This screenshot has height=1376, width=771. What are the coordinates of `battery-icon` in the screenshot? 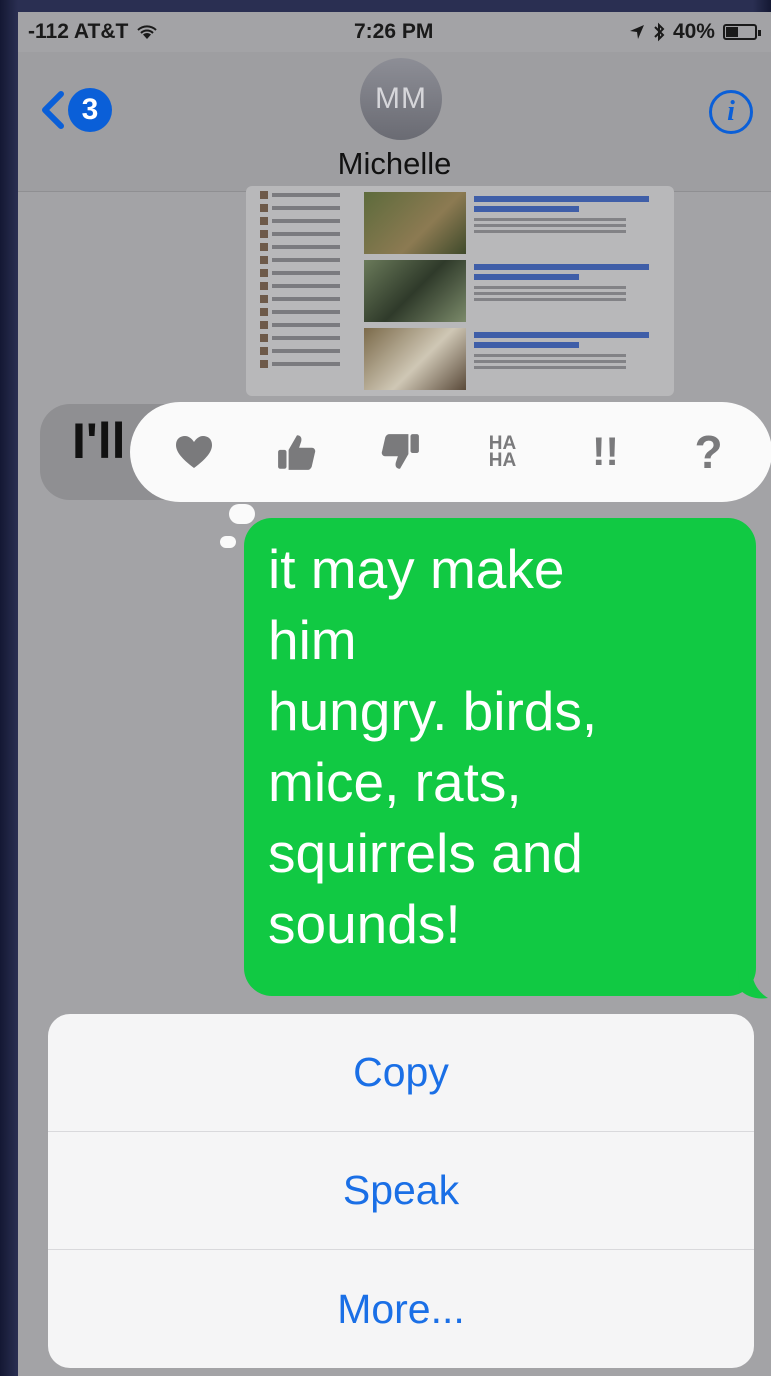 It's located at (741, 32).